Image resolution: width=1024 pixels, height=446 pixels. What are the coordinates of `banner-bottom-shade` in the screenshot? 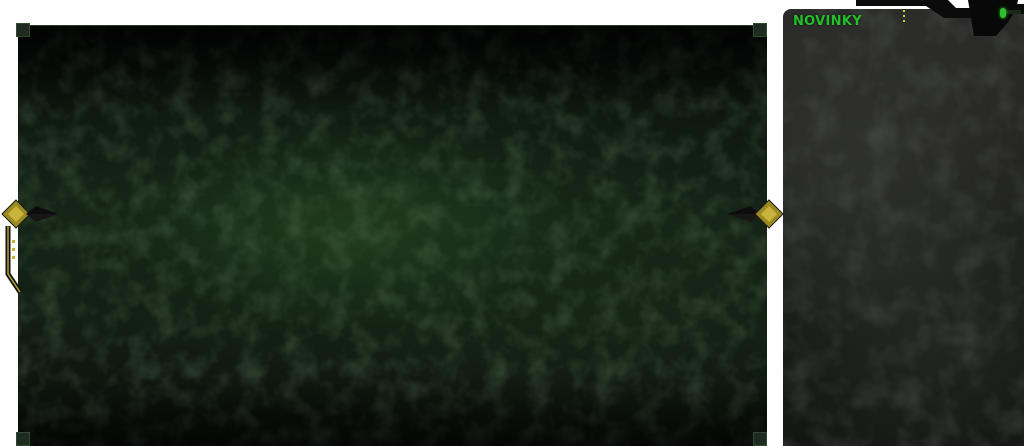 It's located at (392, 411).